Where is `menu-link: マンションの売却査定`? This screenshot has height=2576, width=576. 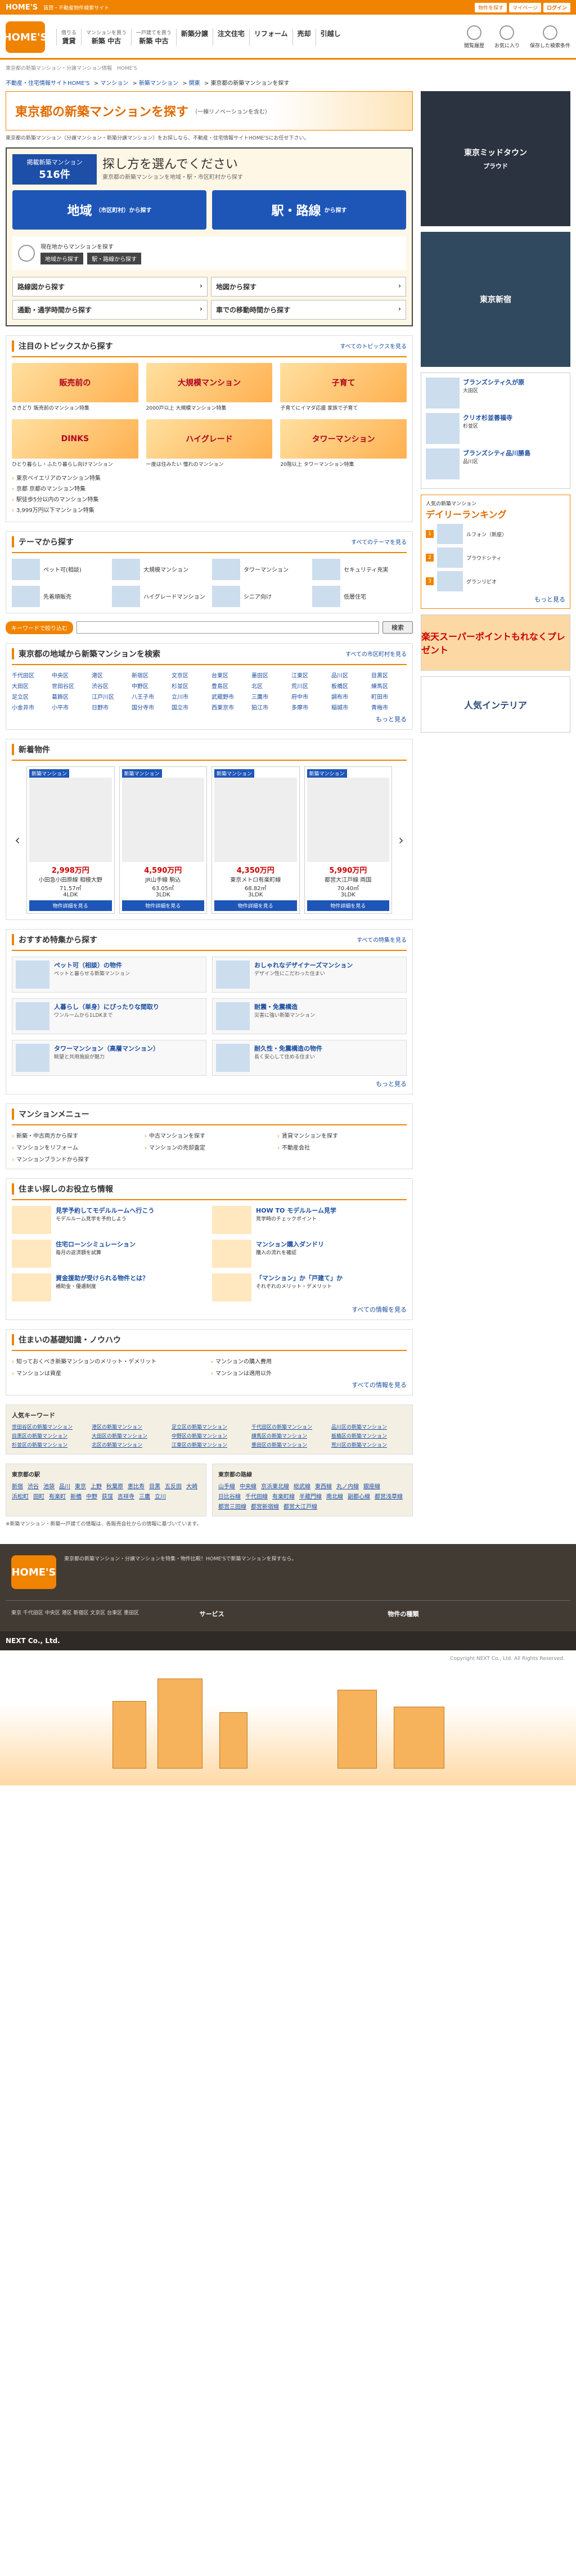
menu-link: マンションの売却査定 is located at coordinates (209, 1147).